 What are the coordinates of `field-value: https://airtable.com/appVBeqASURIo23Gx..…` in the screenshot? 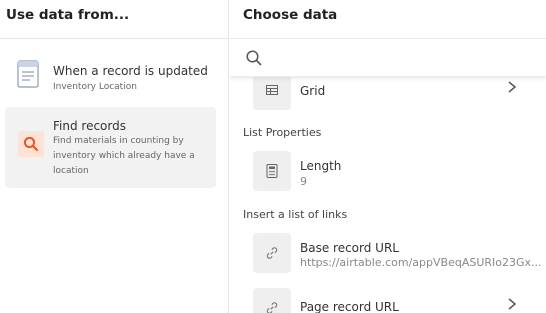 It's located at (421, 262).